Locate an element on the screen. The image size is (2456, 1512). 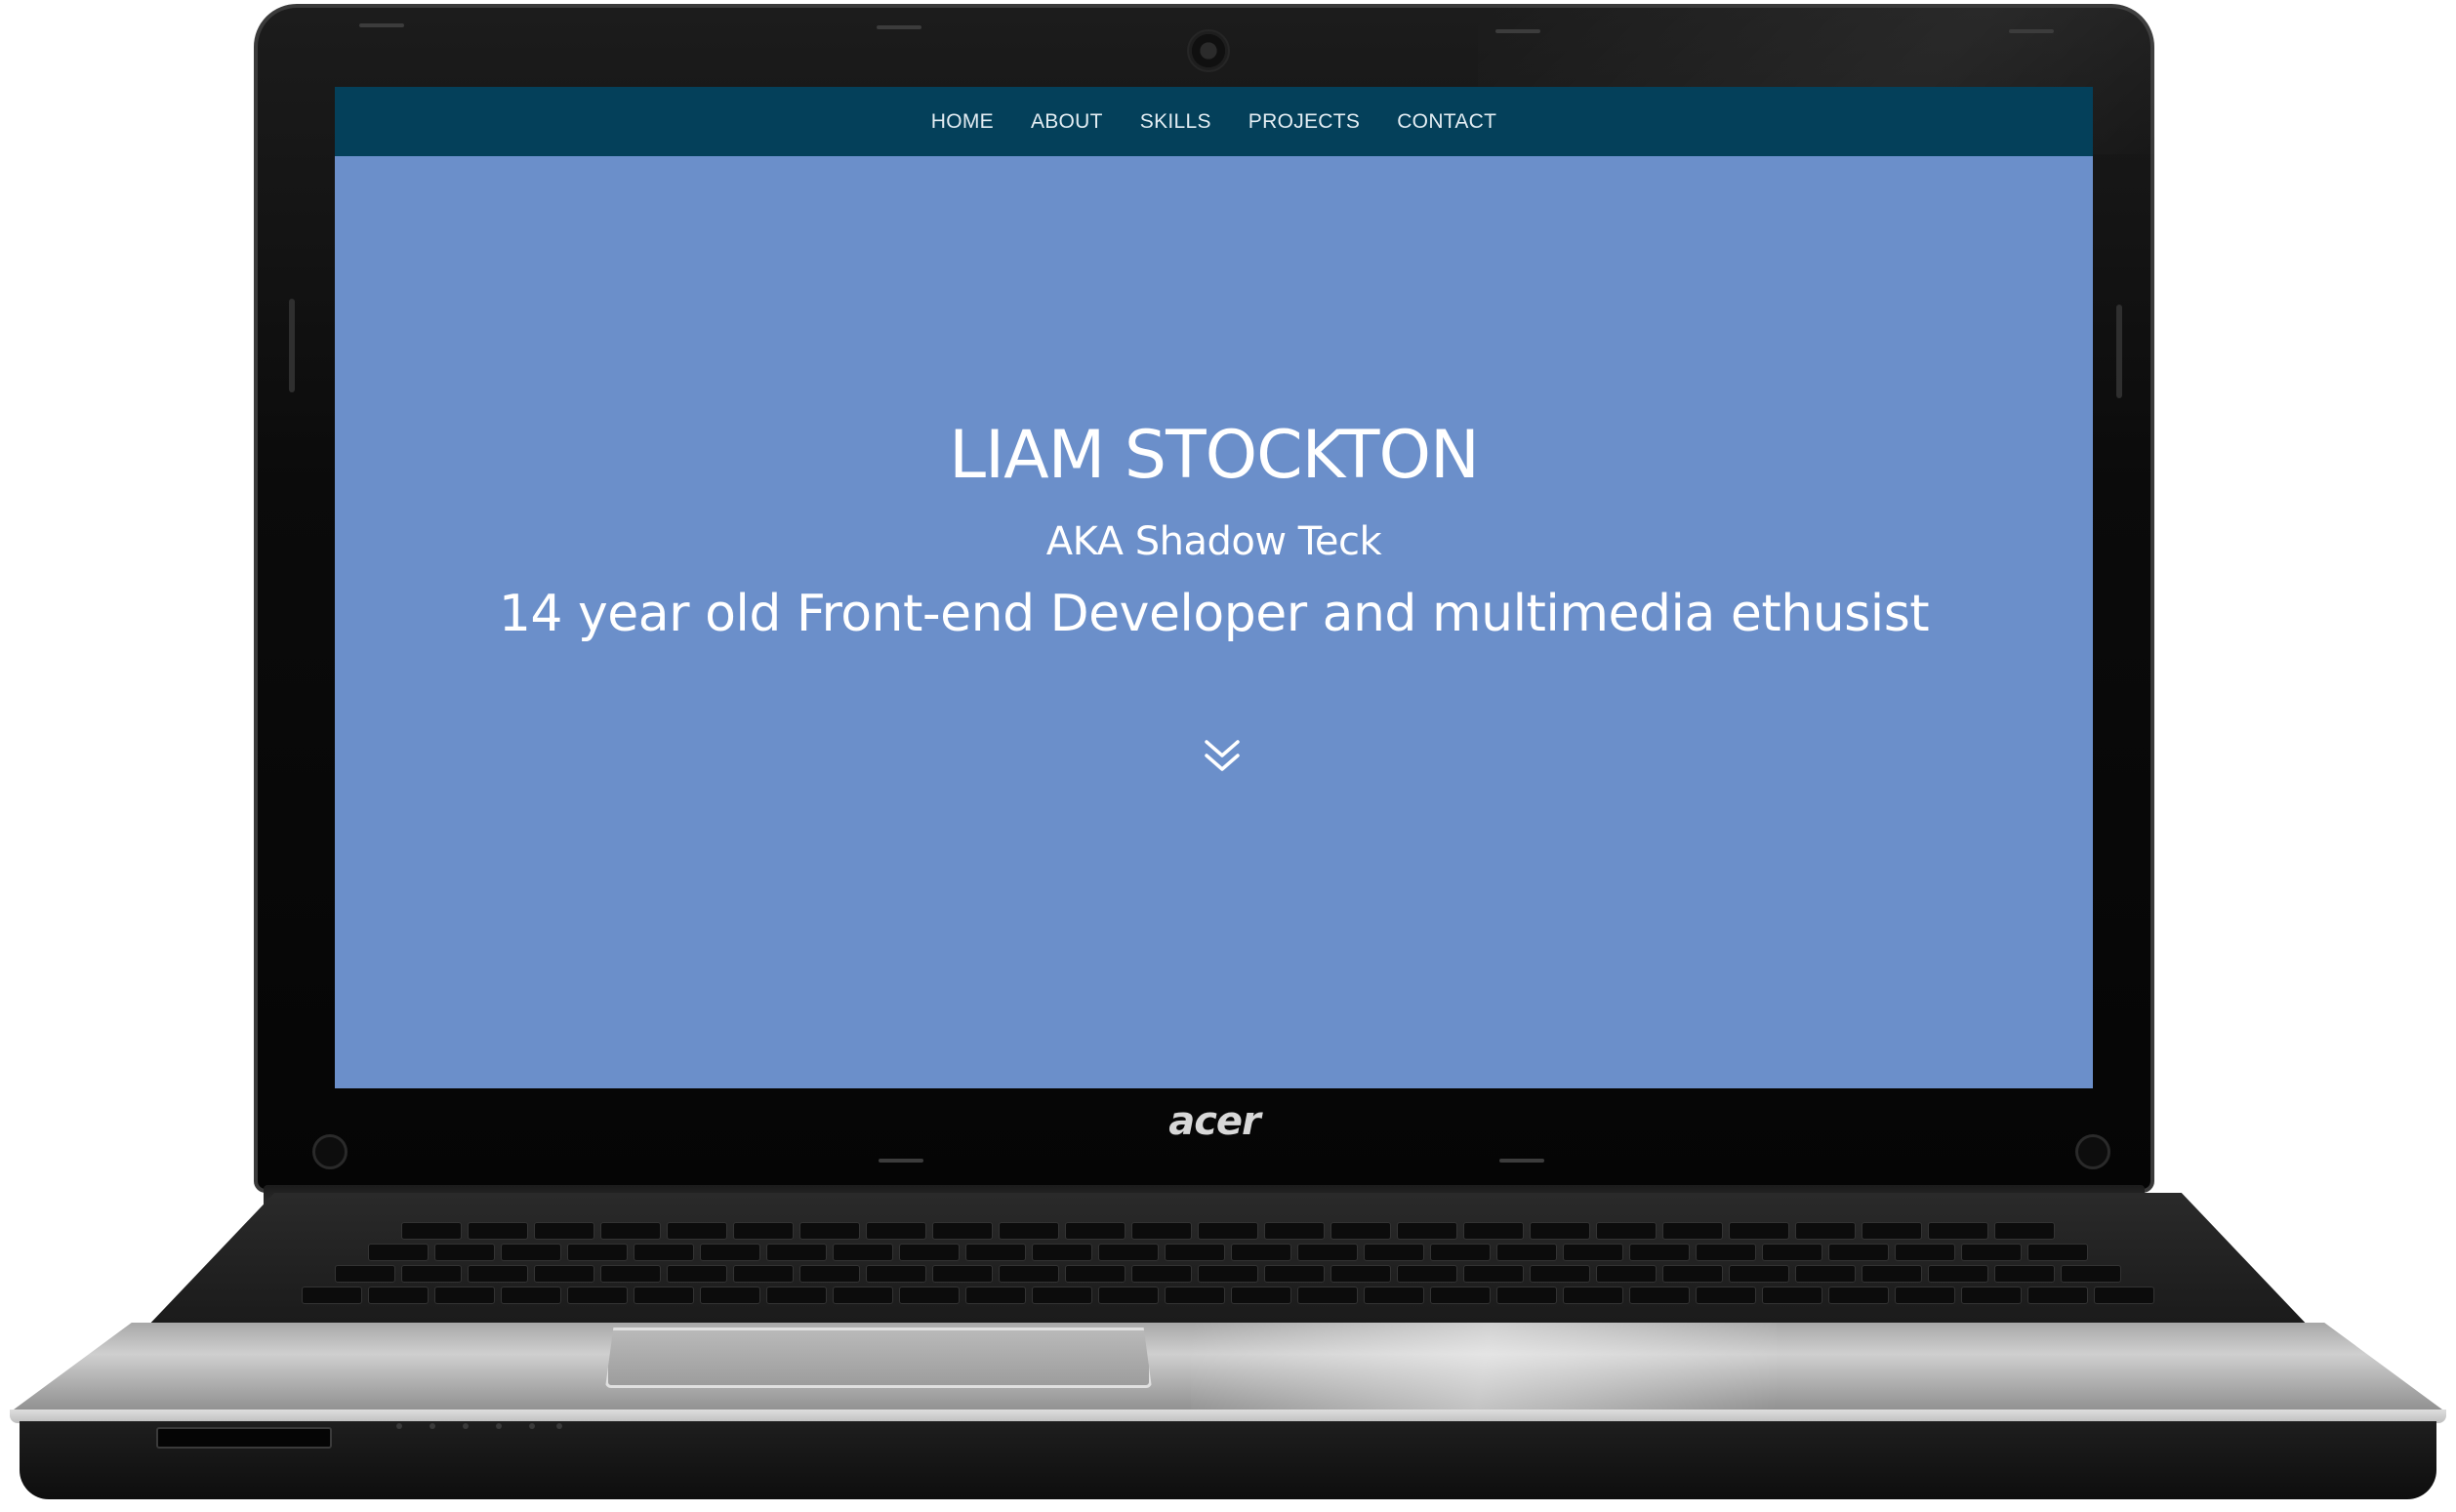
hero-name: LIAM STOCKTON is located at coordinates (1214, 455).